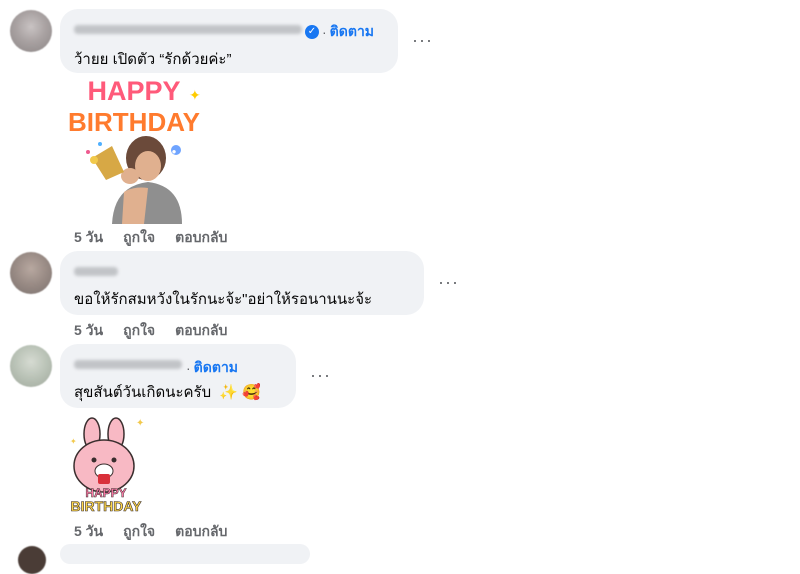  What do you see at coordinates (153, 59) in the screenshot?
I see `comment-text: ว้ายย เปิดตัว “รักด้วยค่ะ”` at bounding box center [153, 59].